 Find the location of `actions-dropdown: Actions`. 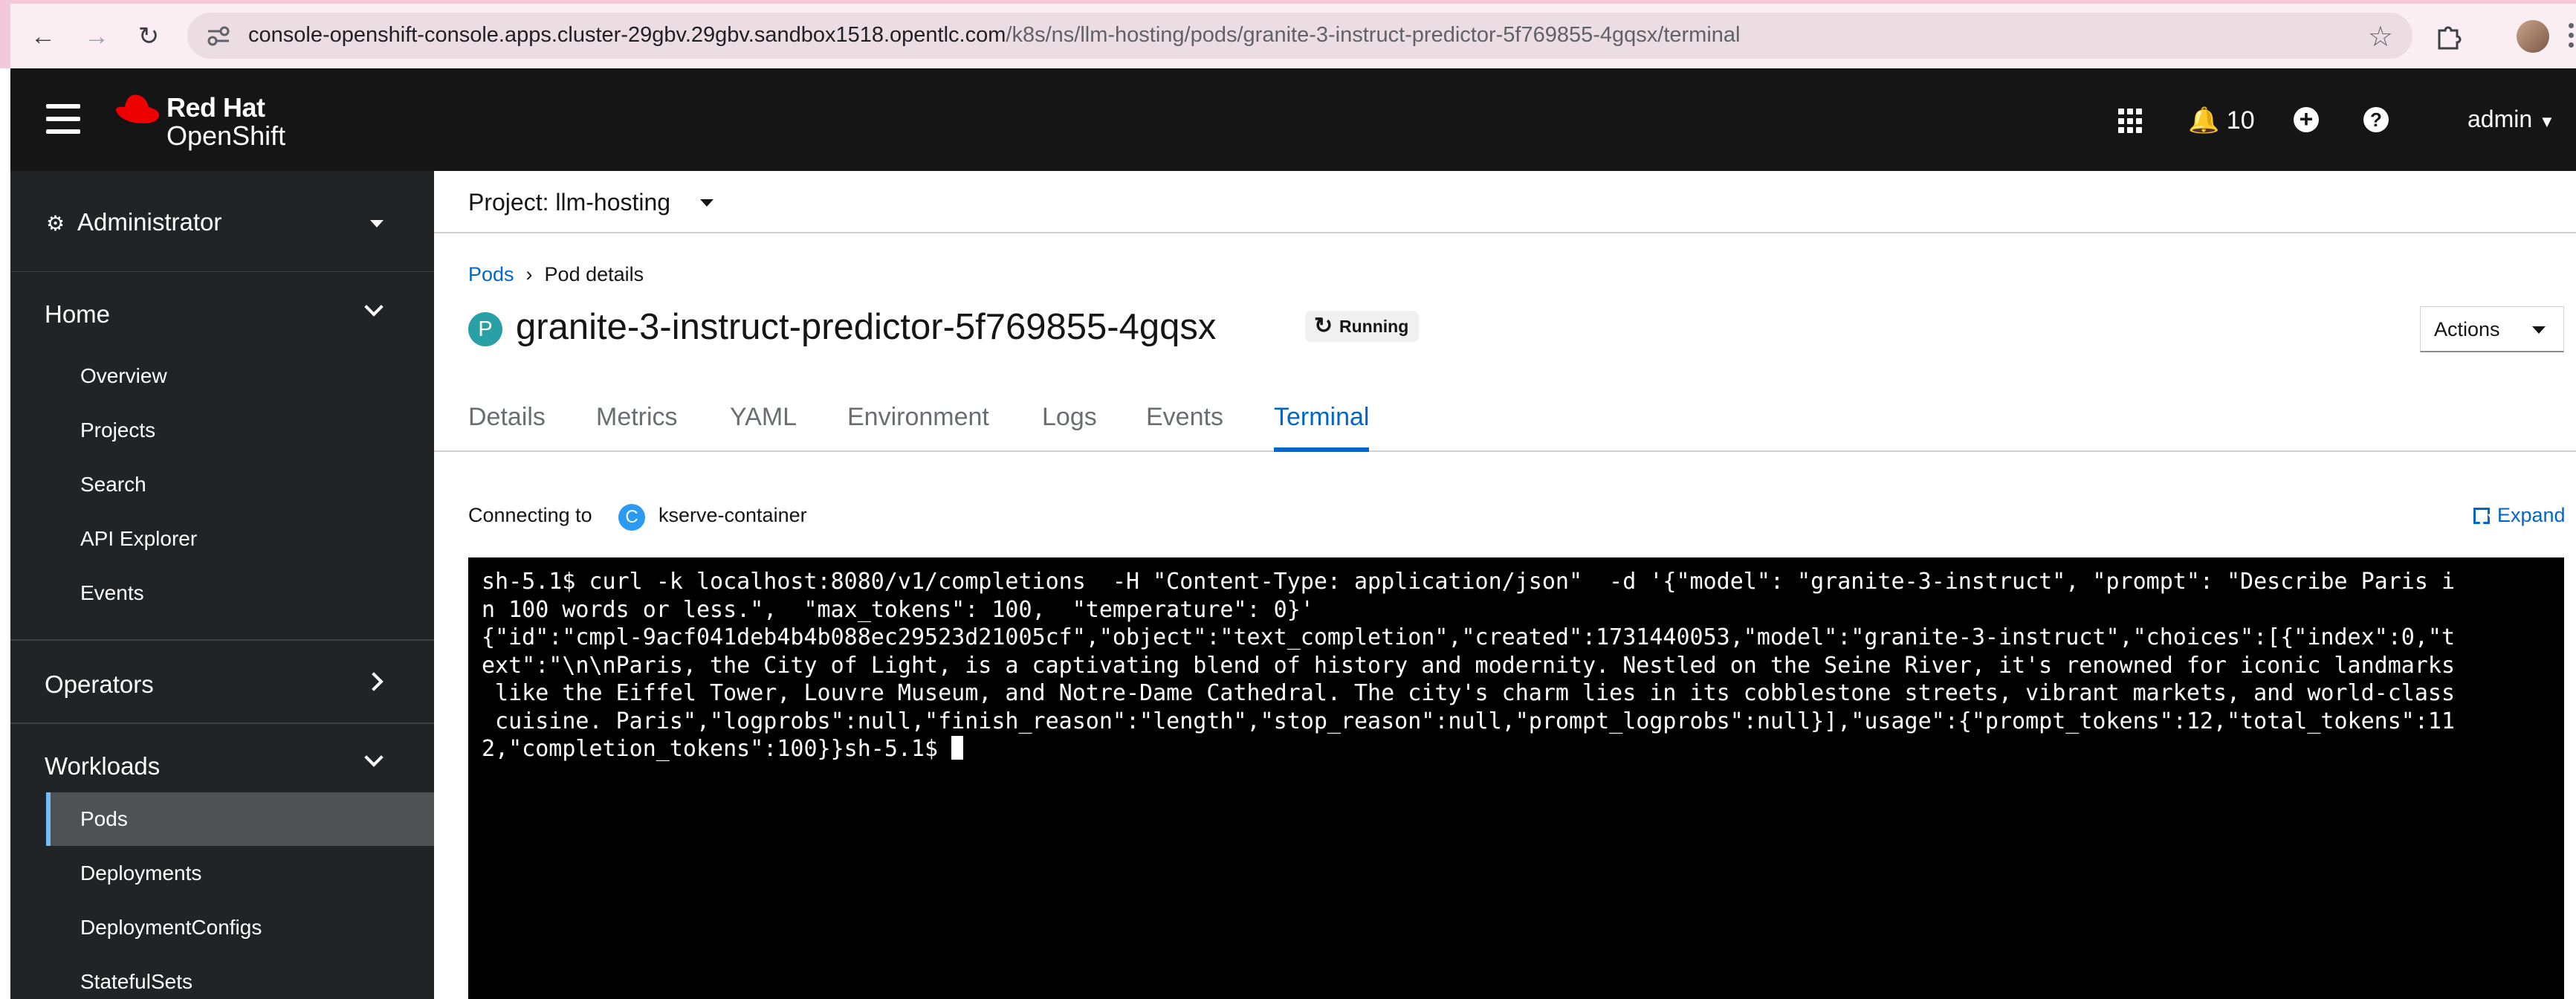

actions-dropdown: Actions is located at coordinates (2492, 329).